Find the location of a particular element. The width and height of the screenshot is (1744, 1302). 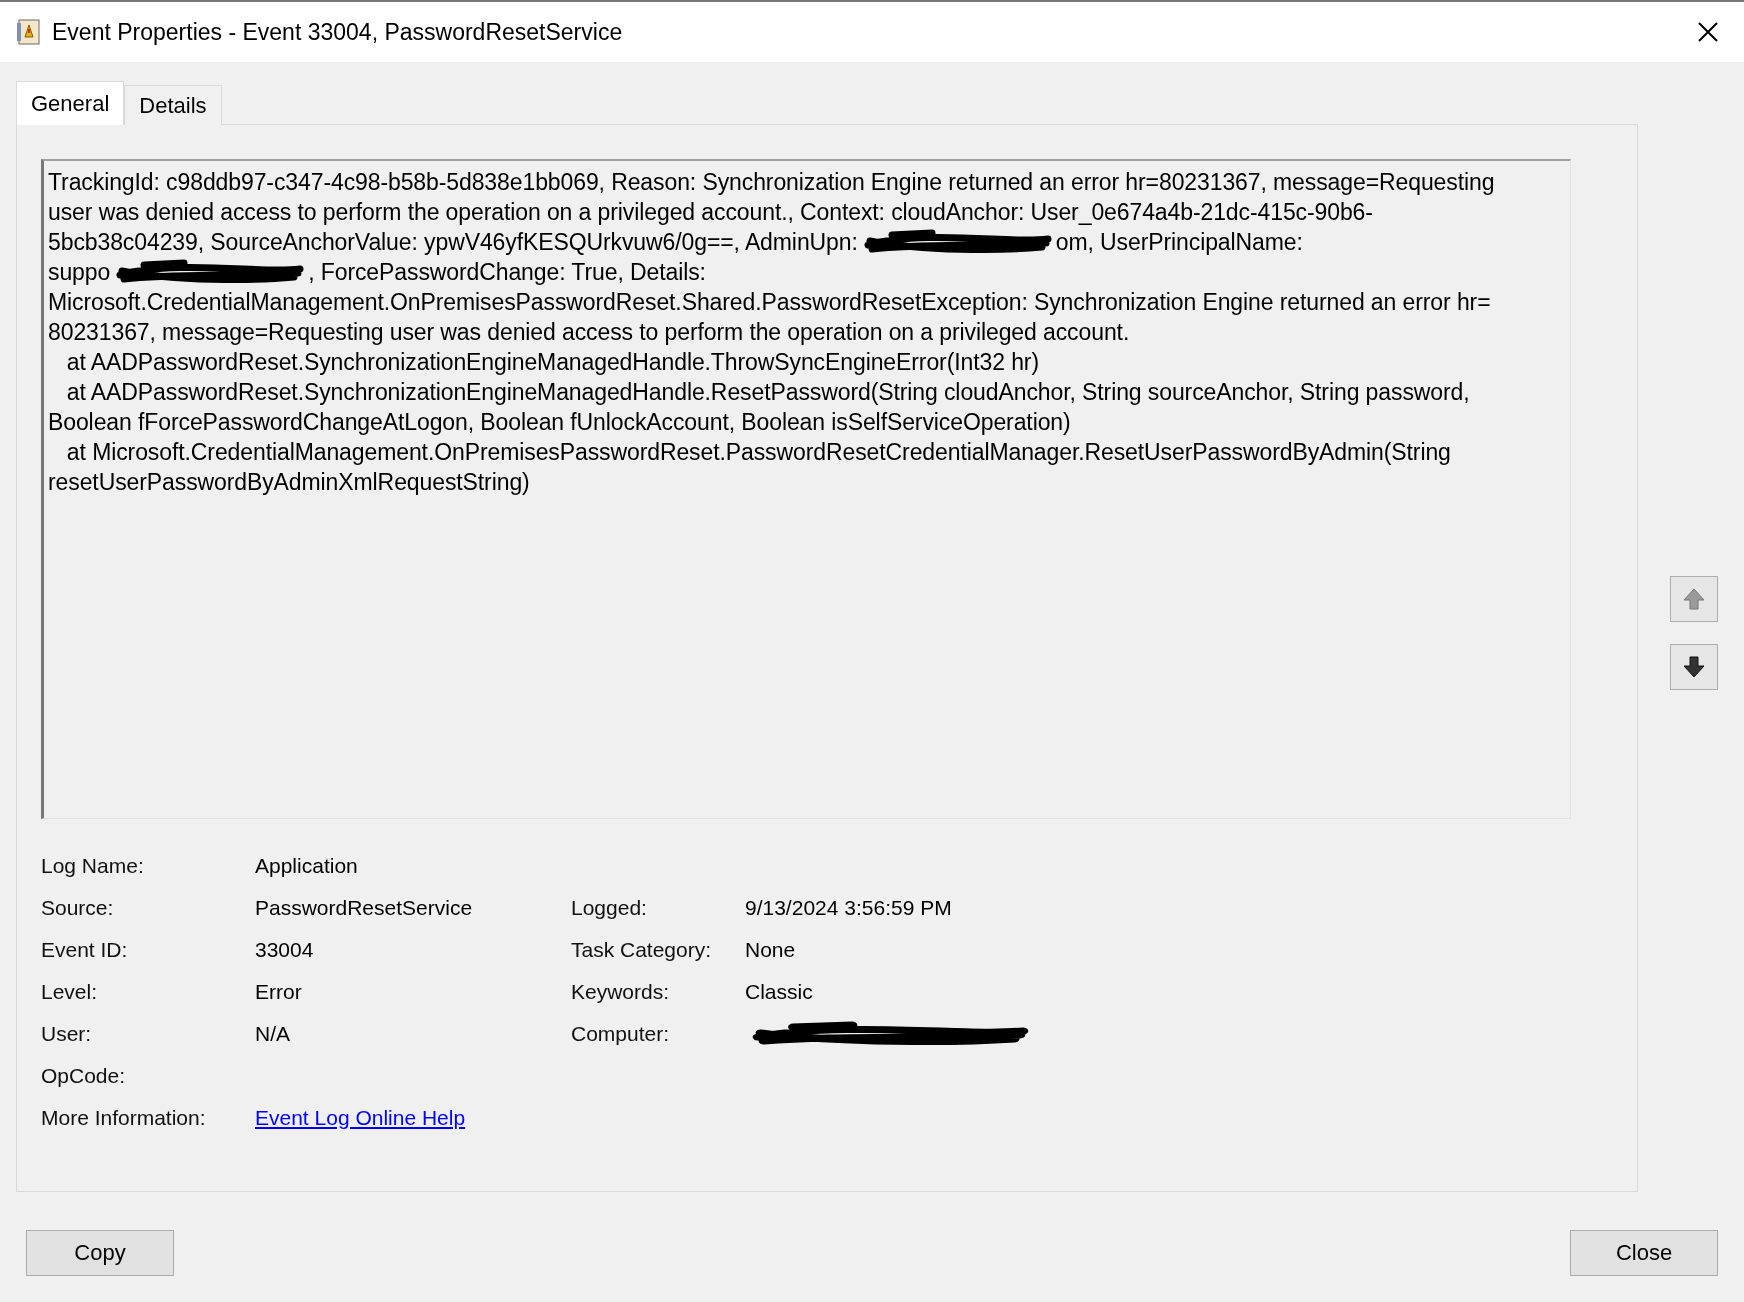

message-text: TrackingId: c98ddb97-c347-4c98-b58b-5d838e1bb069, Reason: Synchronization Engine returned an error hr=80231367, message=Requesting is located at coordinates (771, 182).